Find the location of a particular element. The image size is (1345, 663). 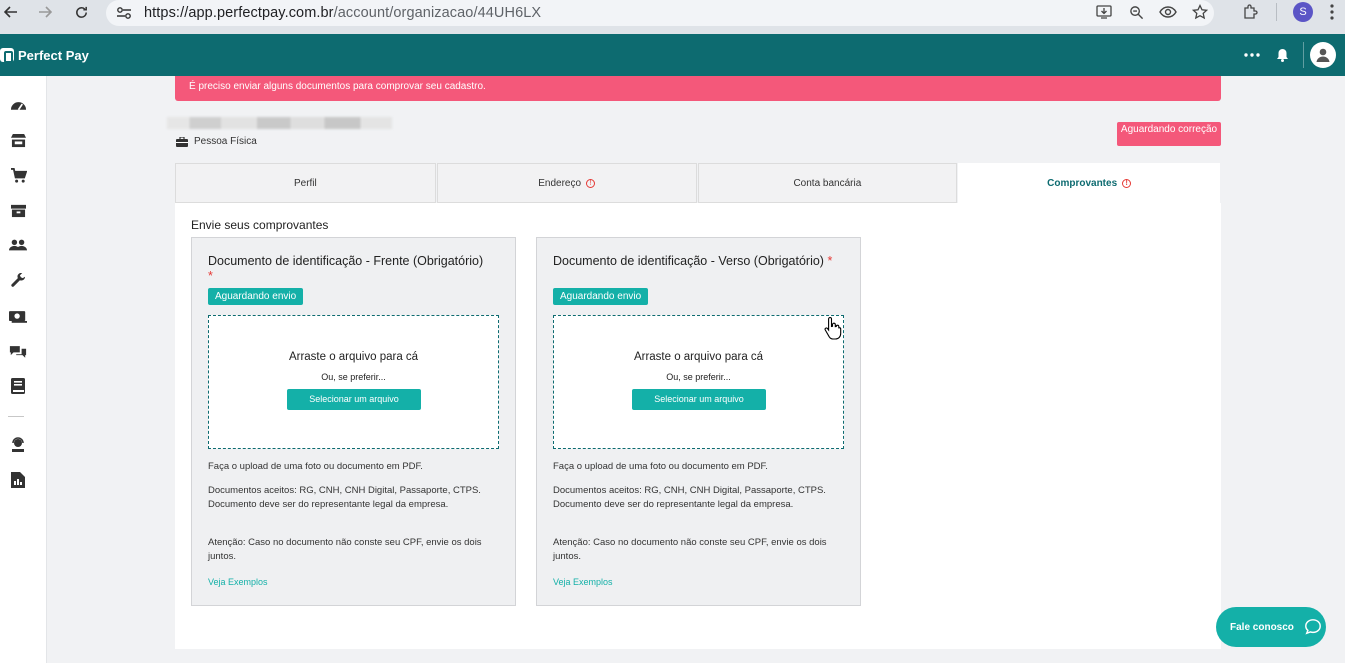

user-avatar is located at coordinates (1323, 55).